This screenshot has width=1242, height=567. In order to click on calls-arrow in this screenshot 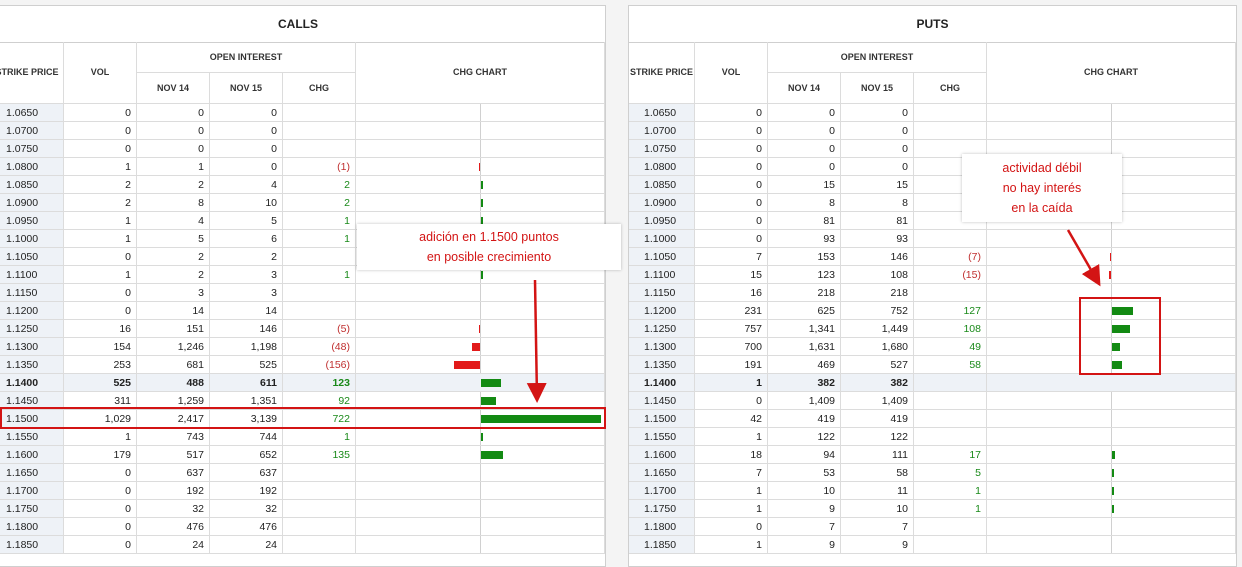, I will do `click(536, 341)`.